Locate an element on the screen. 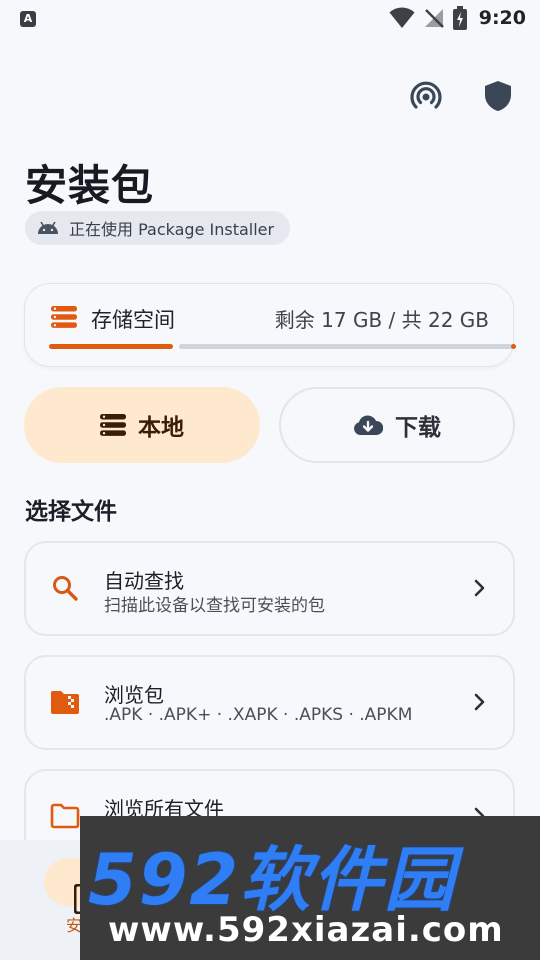 This screenshot has width=540, height=960. list-item-browse-packages: 浏览包 .APK · .APK+ · .XAPK · .APKS · .APKM is located at coordinates (269, 702).